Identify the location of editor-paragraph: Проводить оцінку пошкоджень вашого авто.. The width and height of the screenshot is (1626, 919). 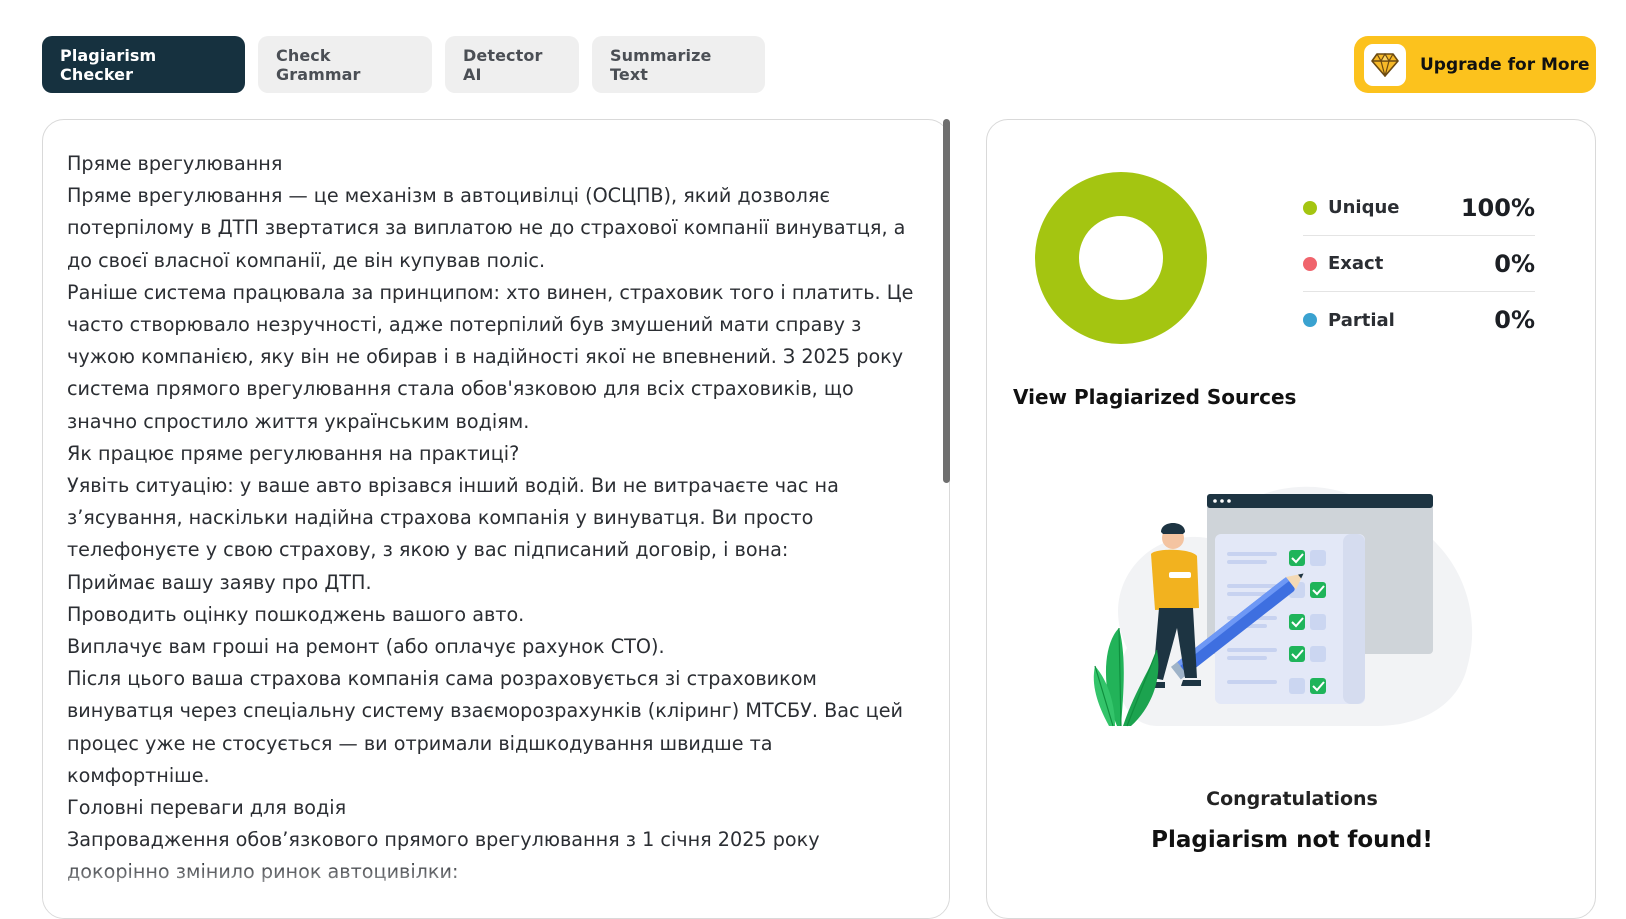
(296, 614).